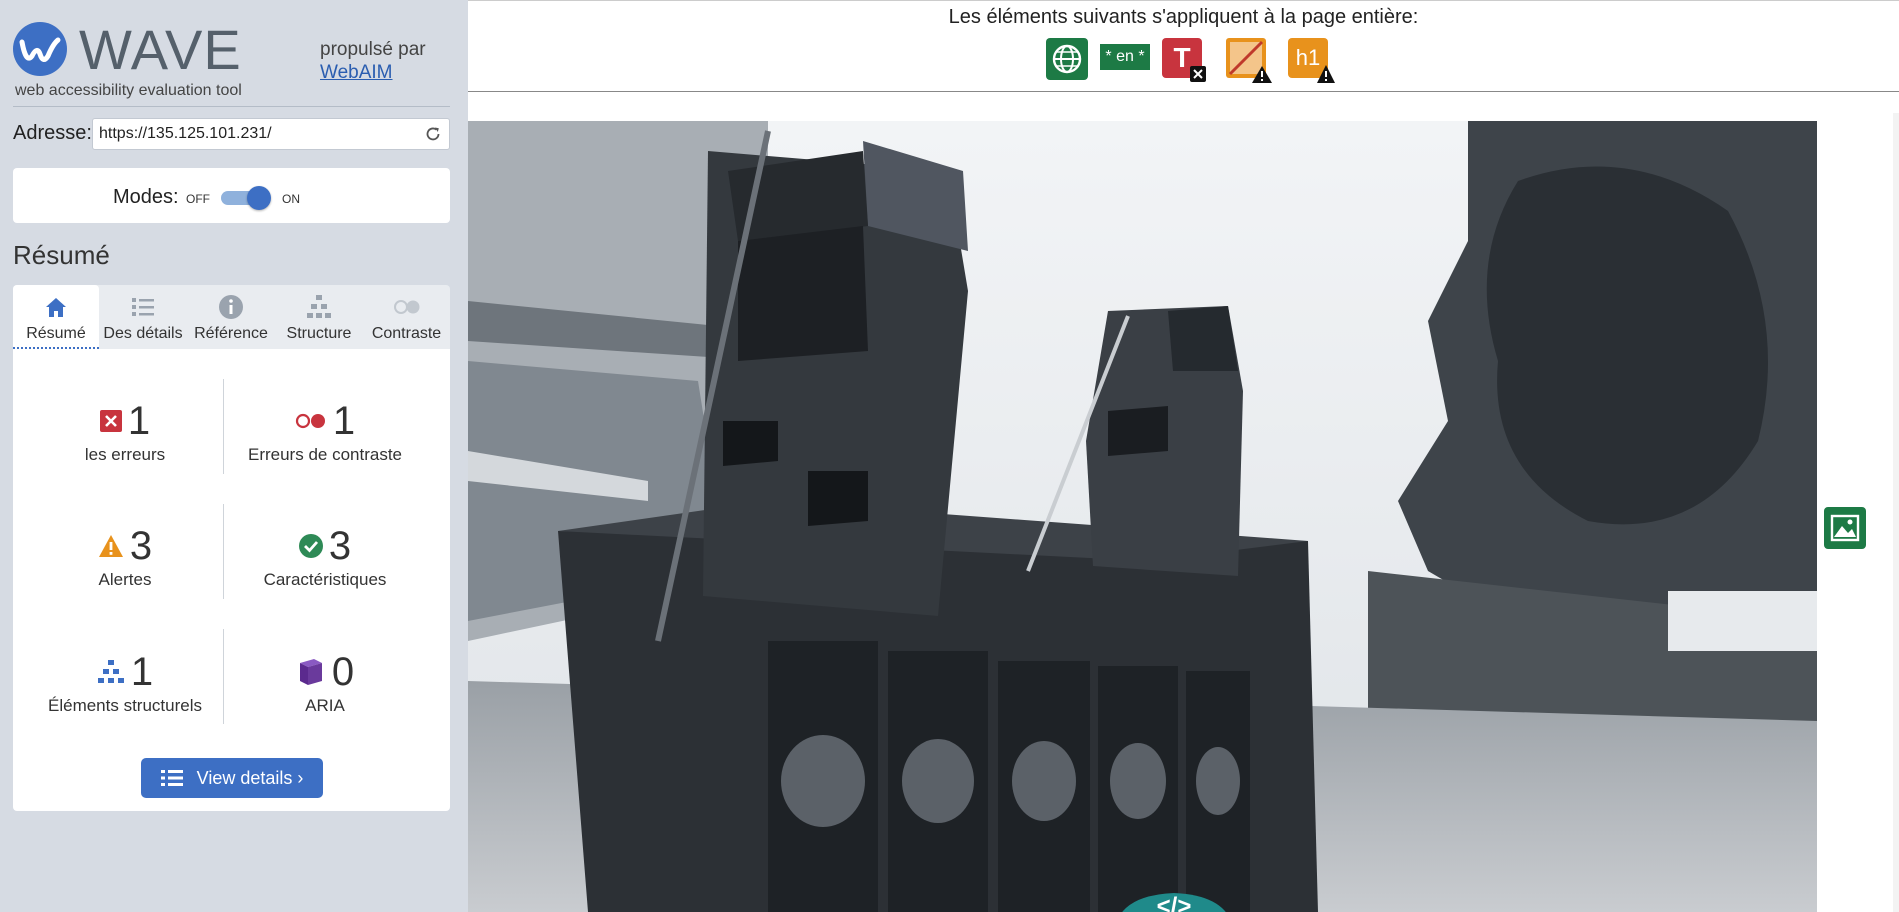  Describe the element at coordinates (141, 545) in the screenshot. I see `alert-count: 3` at that location.